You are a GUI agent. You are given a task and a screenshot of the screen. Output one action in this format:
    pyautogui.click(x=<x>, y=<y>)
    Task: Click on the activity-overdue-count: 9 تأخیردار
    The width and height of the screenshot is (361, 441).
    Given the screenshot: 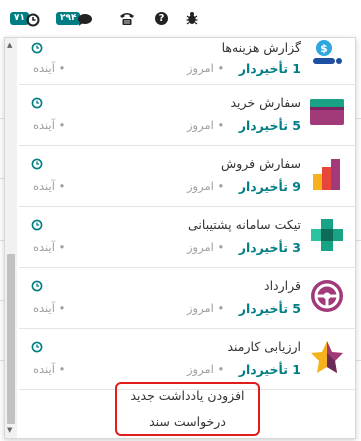 What is the action you would take?
    pyautogui.click(x=270, y=186)
    